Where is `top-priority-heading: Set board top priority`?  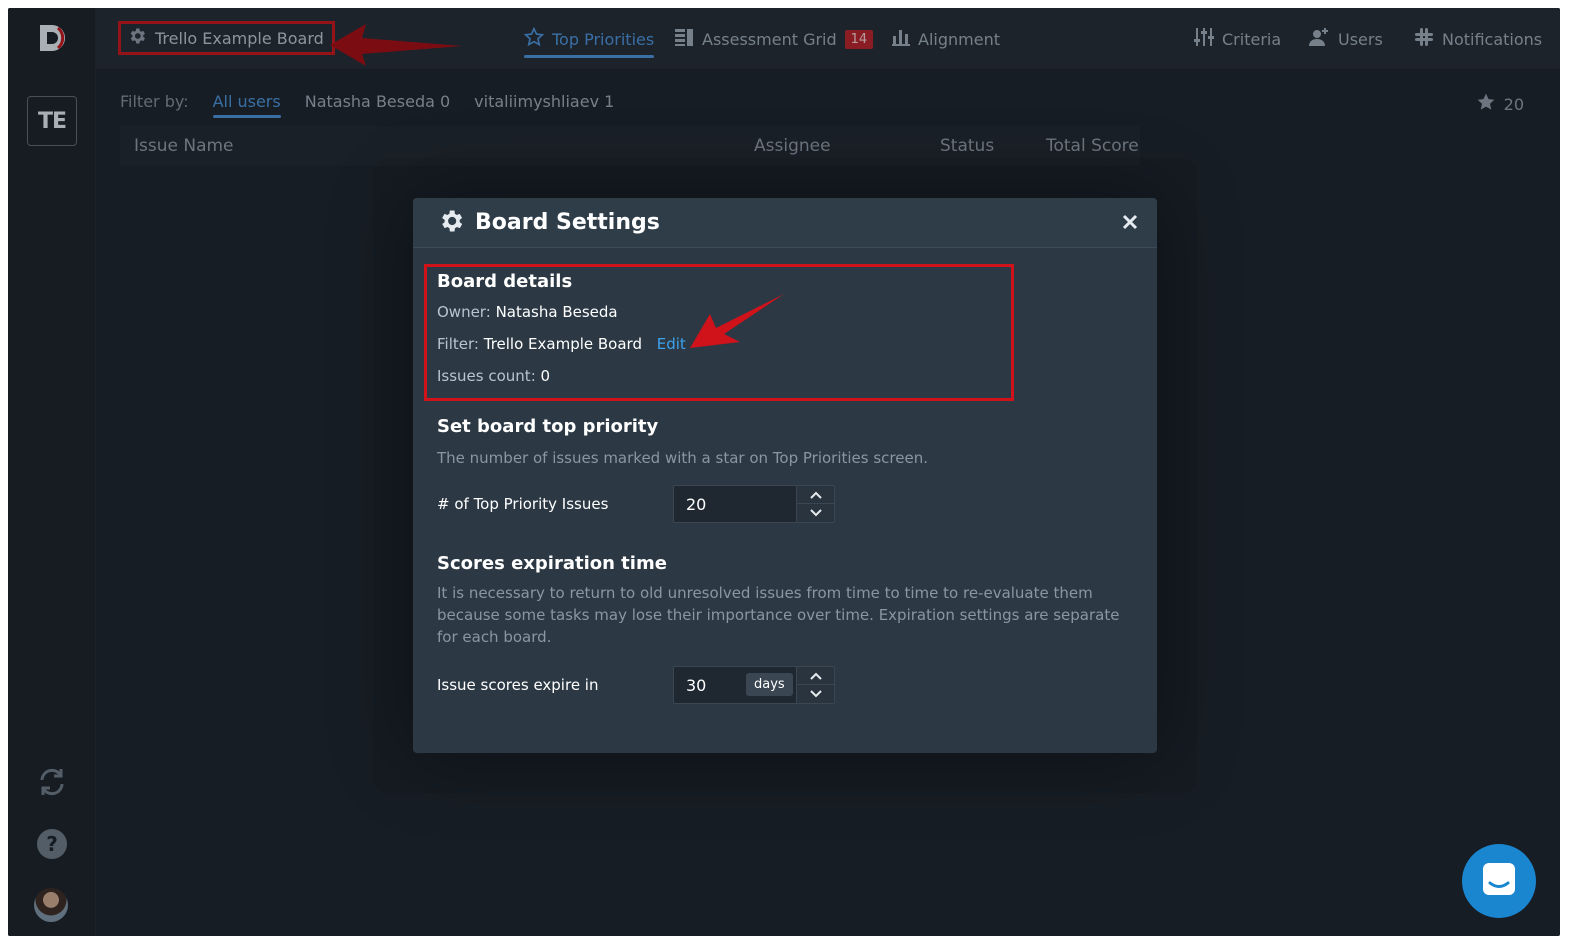 top-priority-heading: Set board top priority is located at coordinates (548, 426).